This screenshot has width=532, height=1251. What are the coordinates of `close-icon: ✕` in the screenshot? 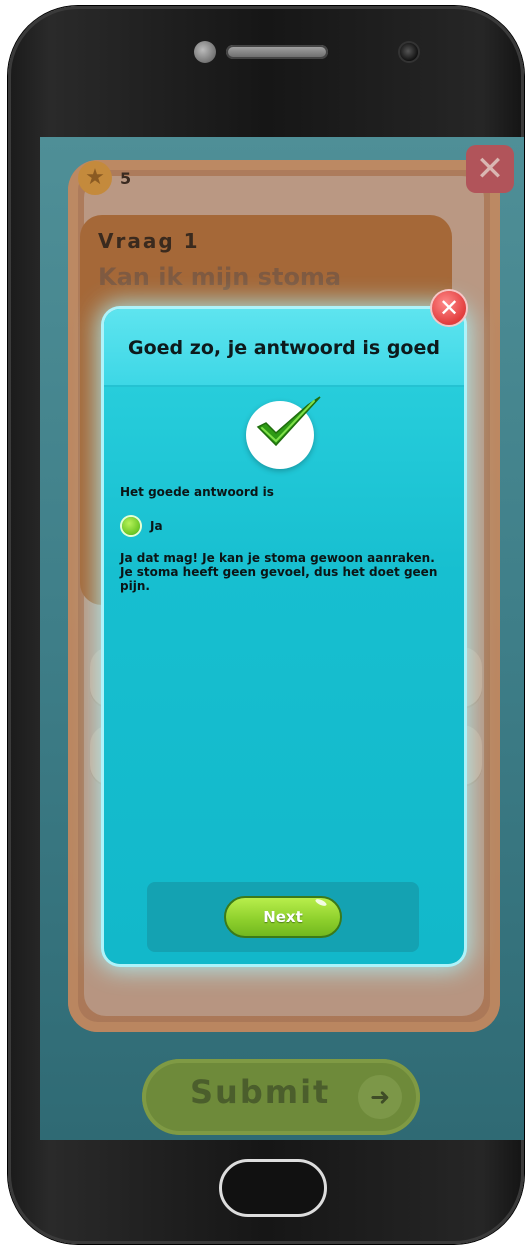 It's located at (490, 169).